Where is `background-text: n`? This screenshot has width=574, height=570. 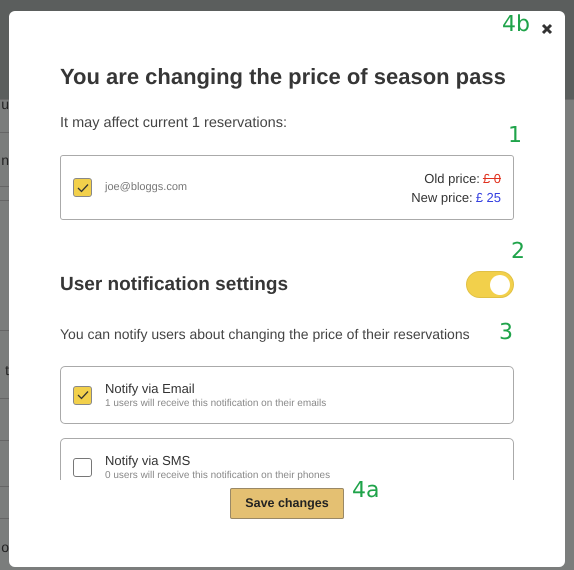
background-text: n is located at coordinates (5, 160).